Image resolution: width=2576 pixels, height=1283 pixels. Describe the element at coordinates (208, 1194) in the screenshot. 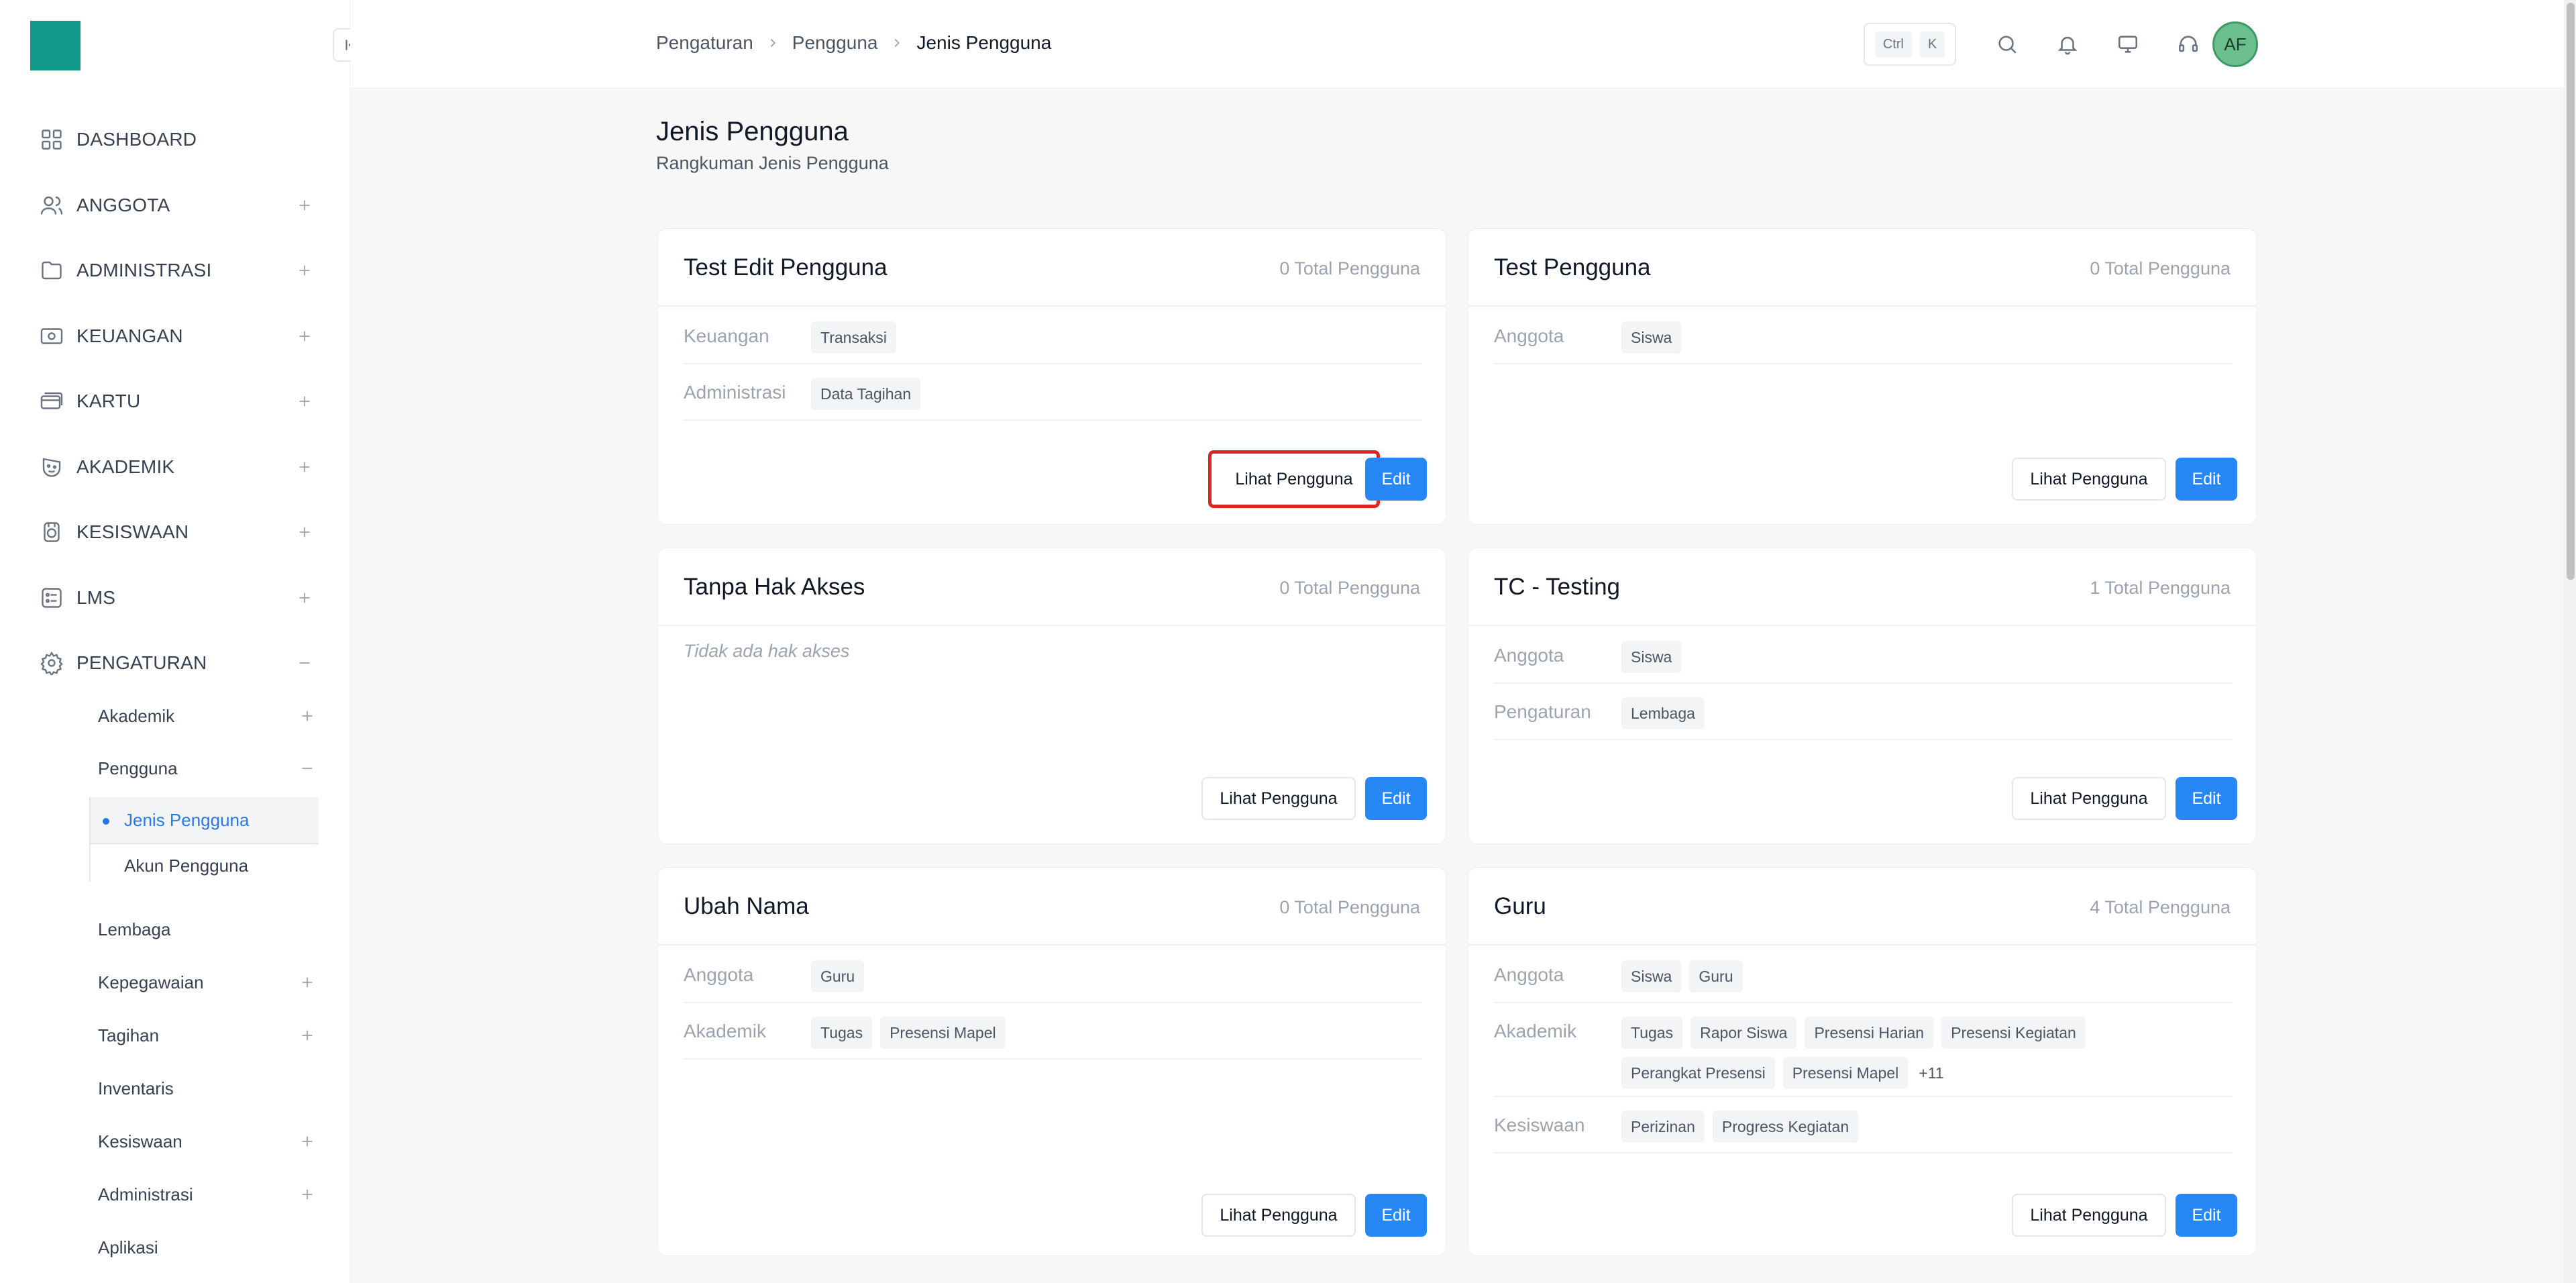

I see `sidebar-item-administrasi: Administrasi` at that location.